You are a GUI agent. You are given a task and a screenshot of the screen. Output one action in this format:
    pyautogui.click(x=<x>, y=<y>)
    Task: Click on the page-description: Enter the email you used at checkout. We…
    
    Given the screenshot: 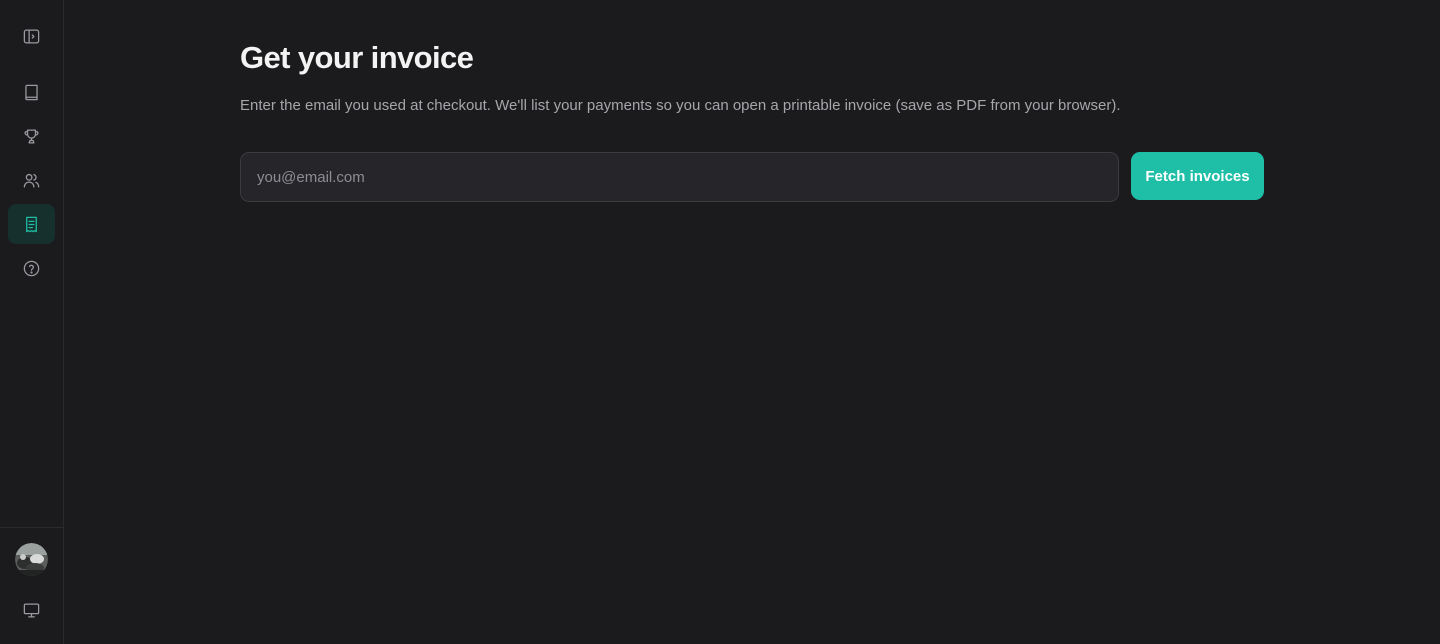 What is the action you would take?
    pyautogui.click(x=680, y=105)
    